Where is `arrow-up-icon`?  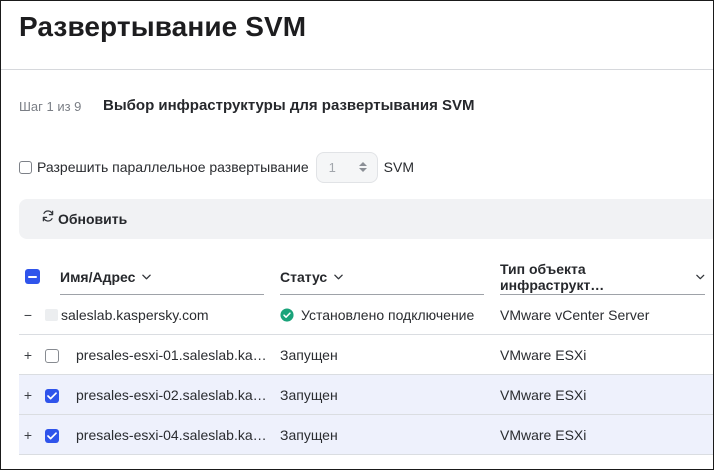
arrow-up-icon is located at coordinates (362, 164).